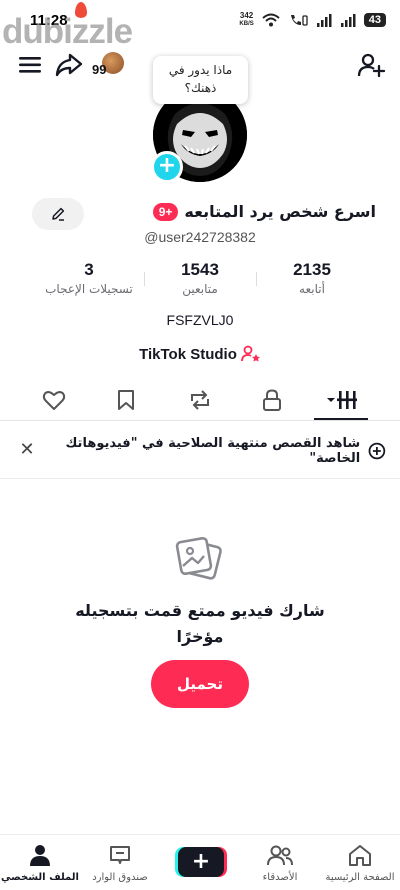 This screenshot has height=890, width=400. What do you see at coordinates (89, 269) in the screenshot?
I see `likes-count: 3` at bounding box center [89, 269].